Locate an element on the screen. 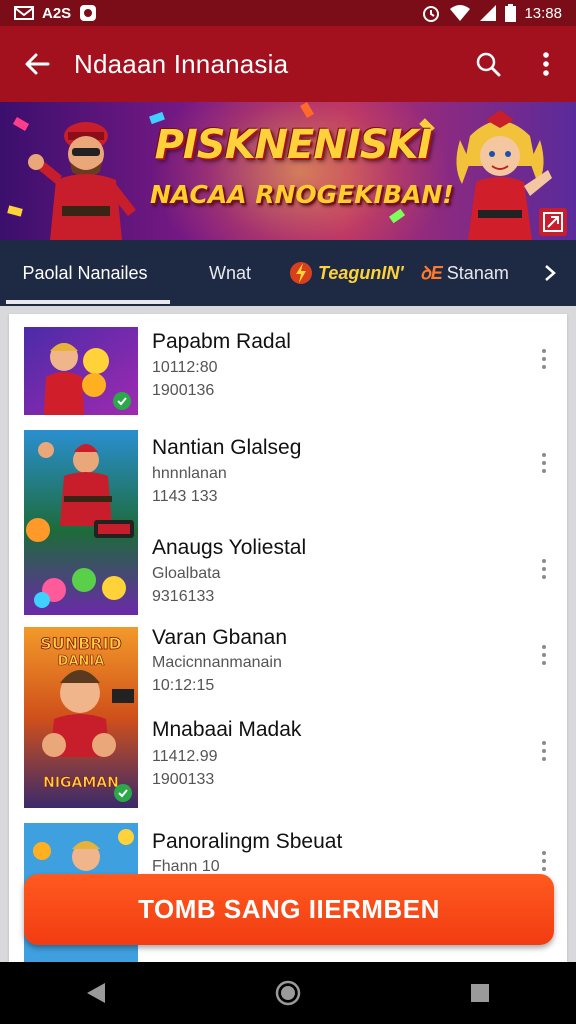 This screenshot has height=1024, width=576. mail-icon is located at coordinates (24, 13).